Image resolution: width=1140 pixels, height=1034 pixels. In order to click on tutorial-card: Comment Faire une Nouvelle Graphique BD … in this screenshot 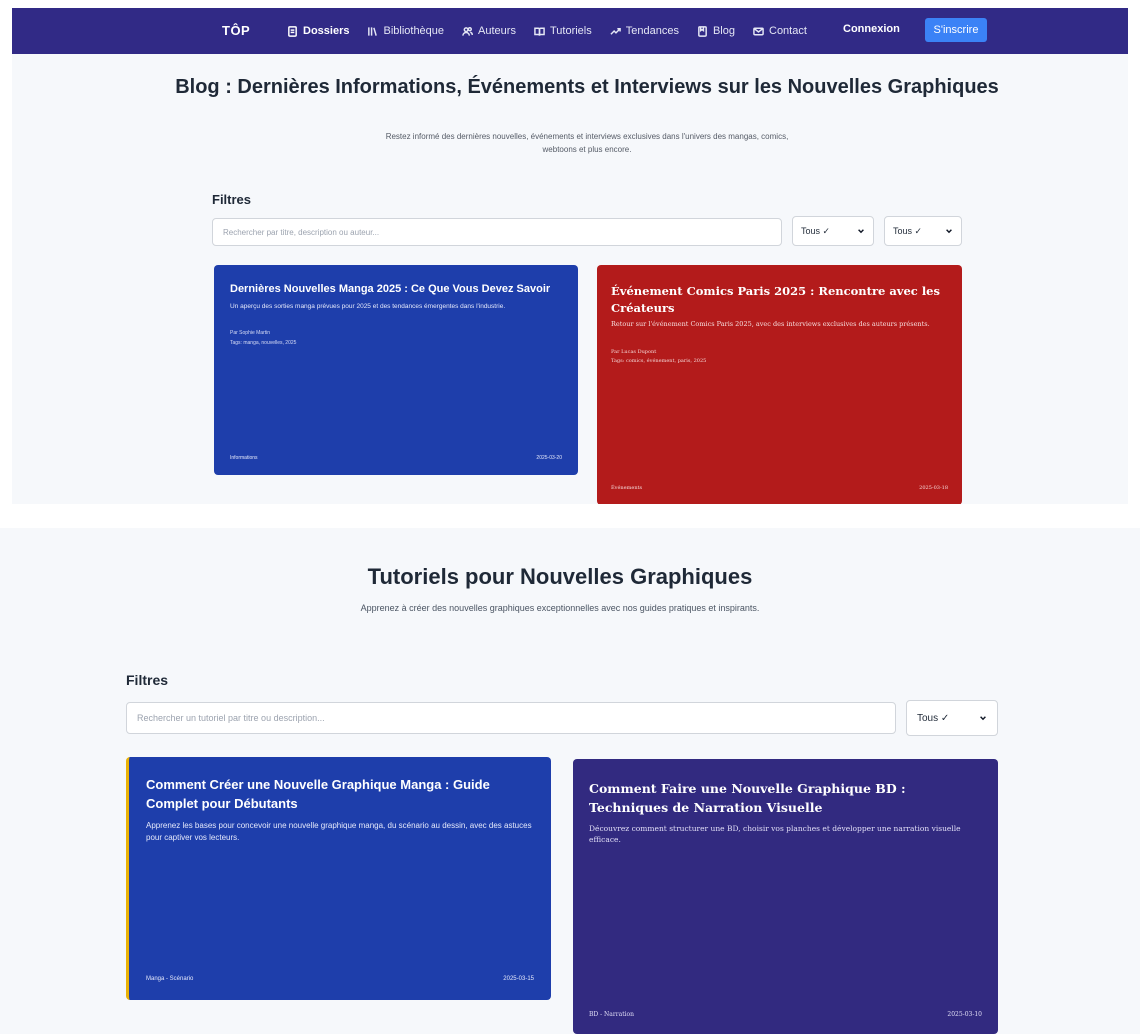, I will do `click(785, 896)`.